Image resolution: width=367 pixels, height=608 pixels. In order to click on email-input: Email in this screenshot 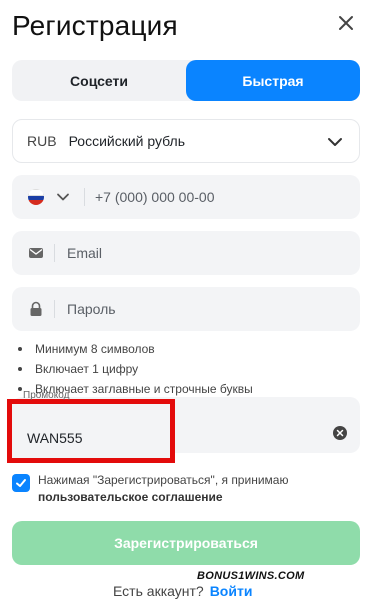, I will do `click(84, 253)`.